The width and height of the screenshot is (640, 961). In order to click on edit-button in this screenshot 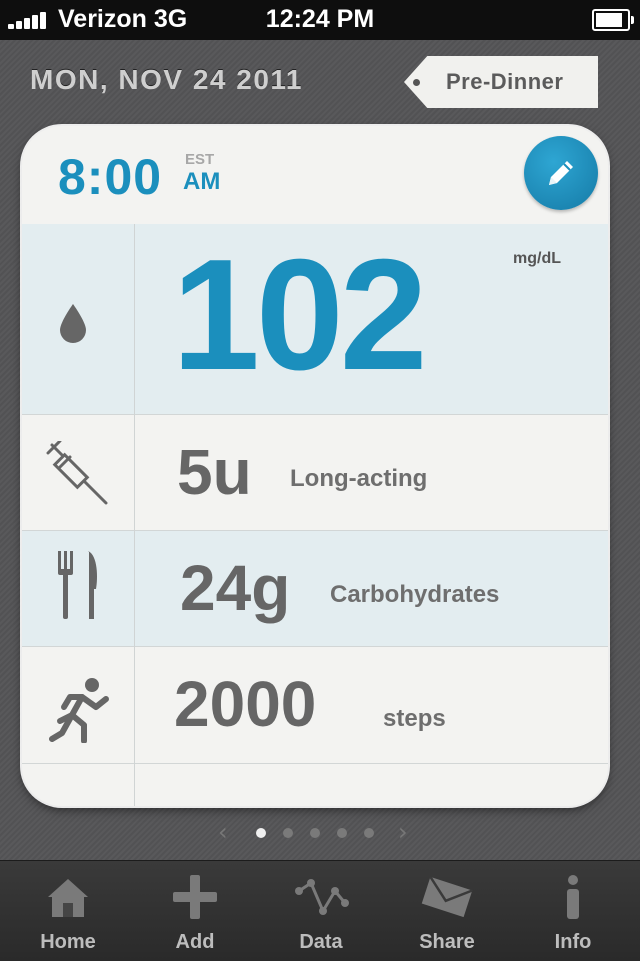, I will do `click(561, 173)`.